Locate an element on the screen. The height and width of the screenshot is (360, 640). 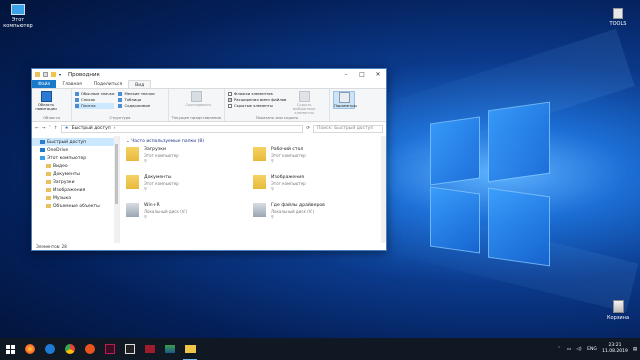
layout-icon is located at coordinates (77, 106).